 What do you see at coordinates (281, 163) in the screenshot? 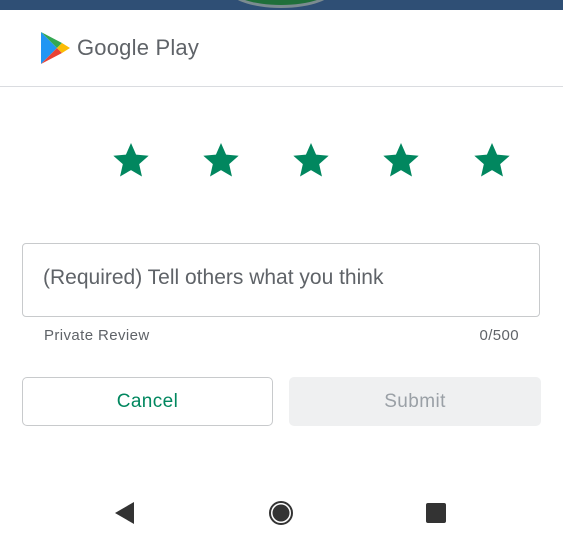
I see `star-rating` at bounding box center [281, 163].